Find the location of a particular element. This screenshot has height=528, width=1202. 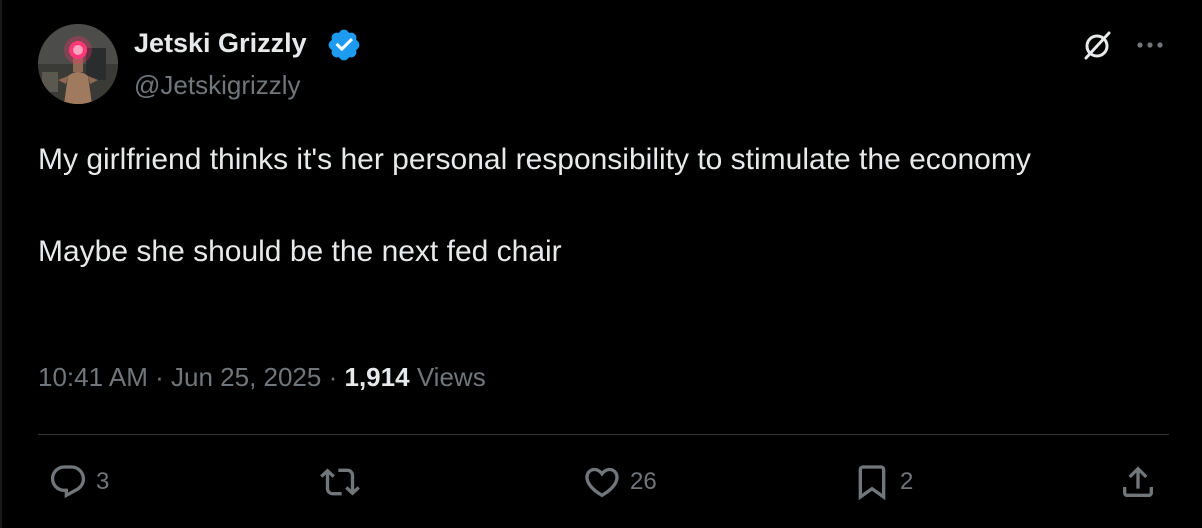

reply-icon is located at coordinates (68, 482).